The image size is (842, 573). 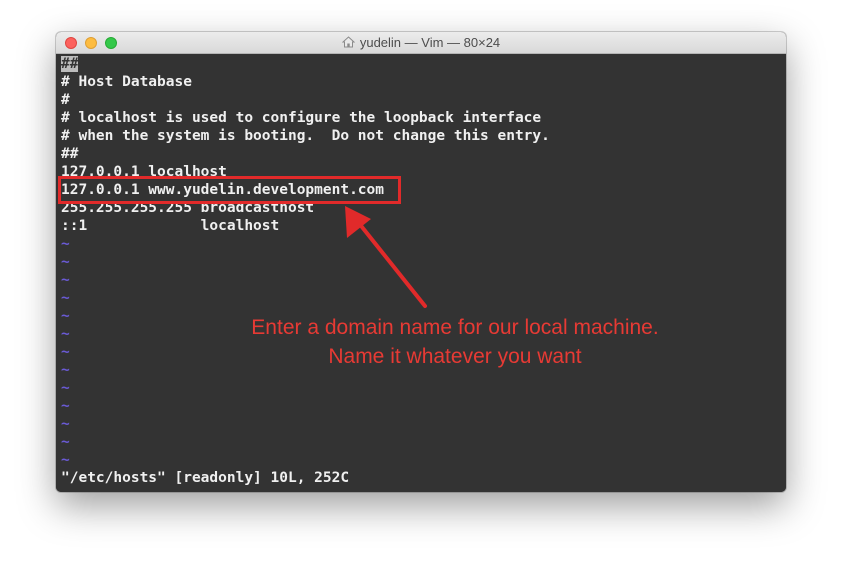 I want to click on status-line: "/etc/hosts" [readonly] 10L, 252C, so click(x=205, y=478).